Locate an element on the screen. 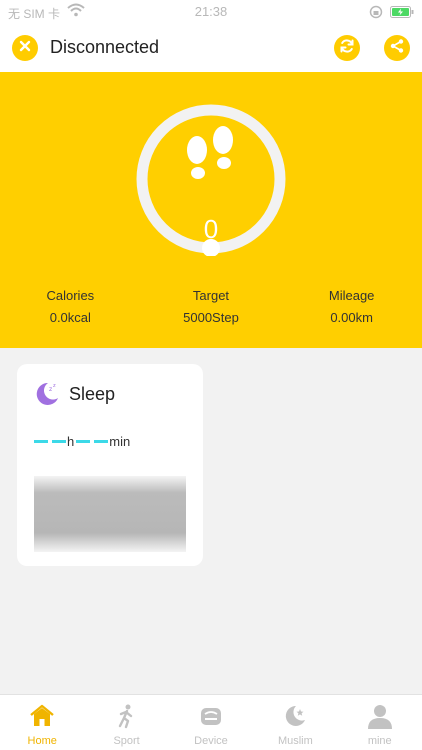  sleep-chart-placeholder is located at coordinates (110, 514).